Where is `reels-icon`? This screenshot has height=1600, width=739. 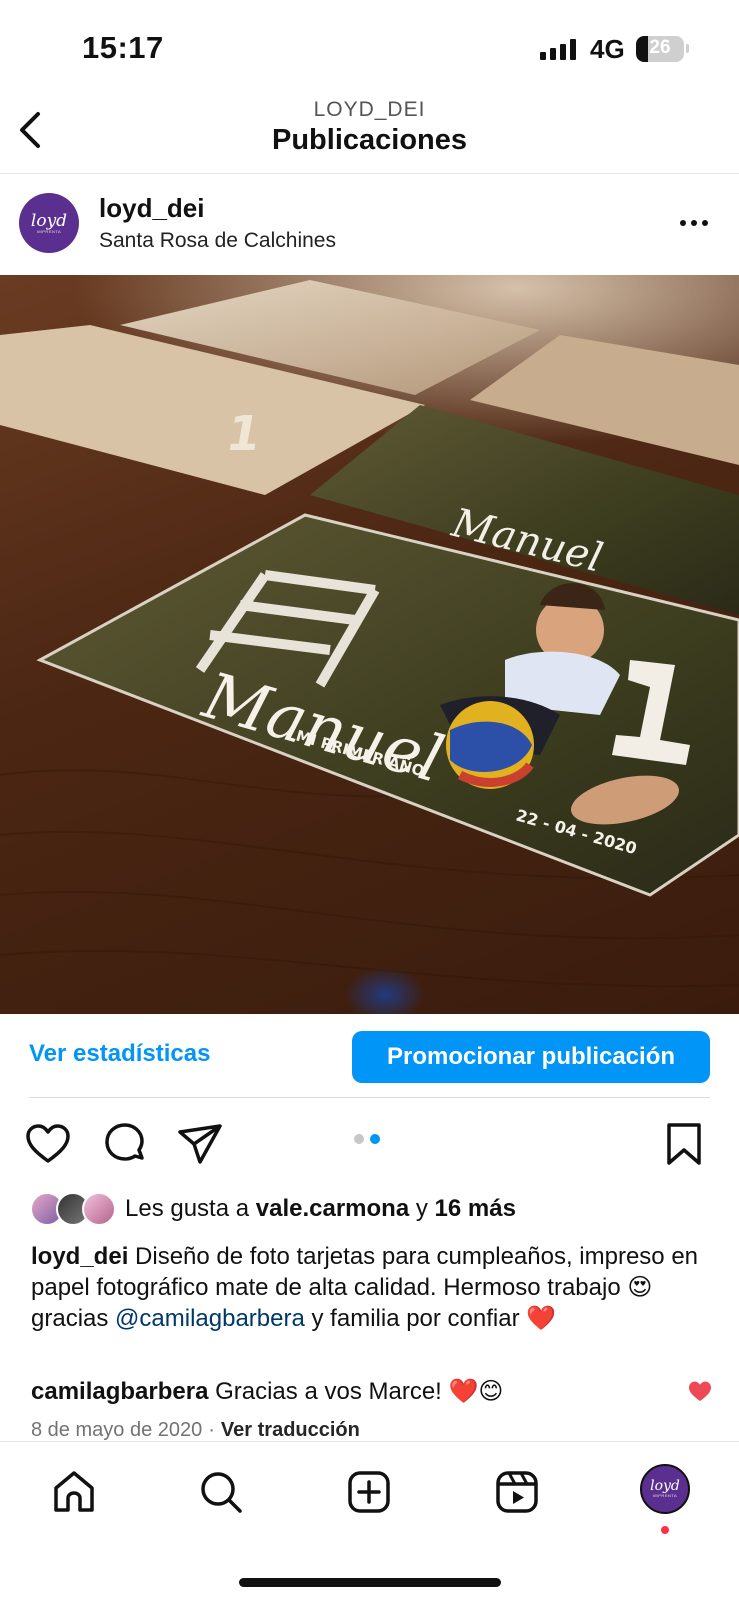 reels-icon is located at coordinates (517, 1492).